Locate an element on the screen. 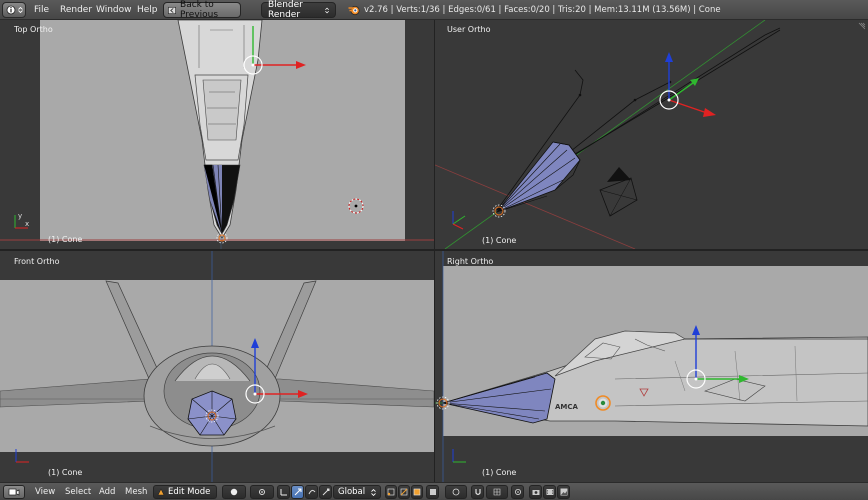 Image resolution: width=868 pixels, height=500 pixels. menu-add: Add is located at coordinates (107, 492).